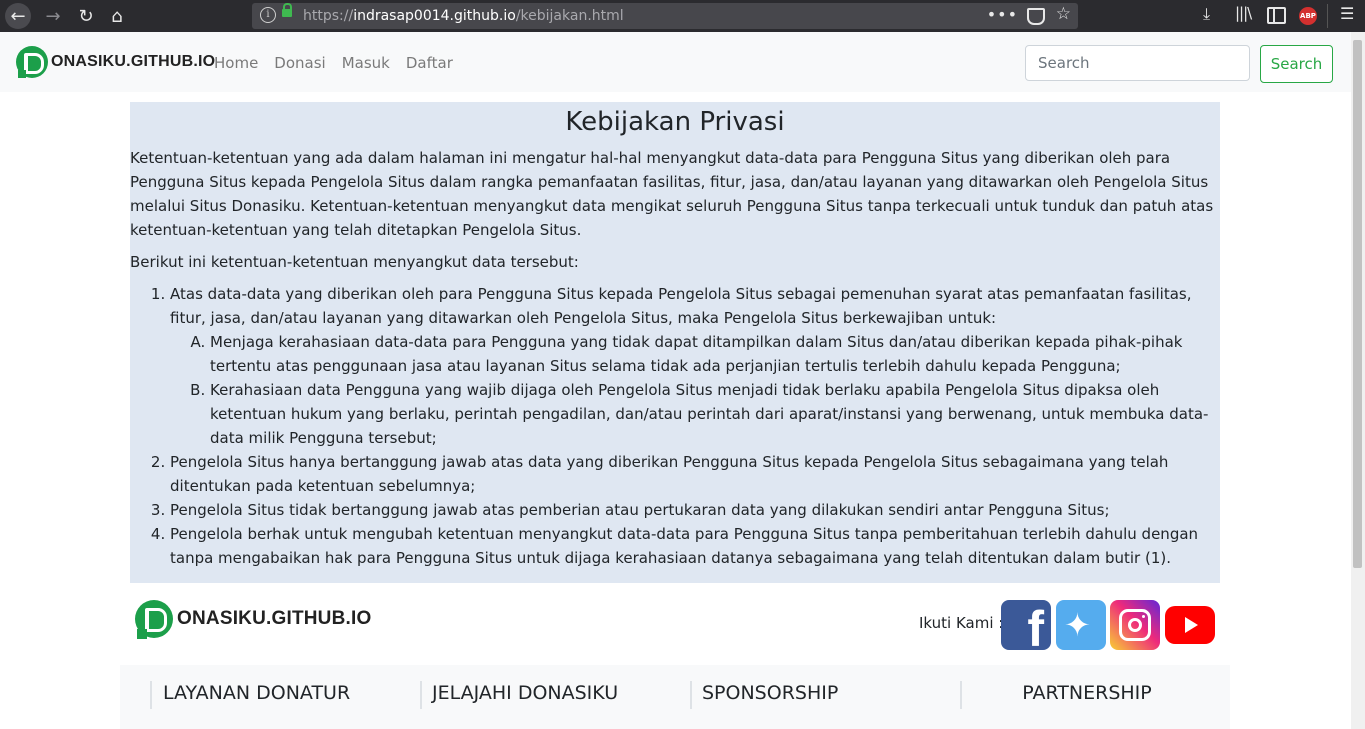 The height and width of the screenshot is (729, 1365). Describe the element at coordinates (1086, 695) in the screenshot. I see `footer-column-partnership: PARTNERSHIP` at that location.